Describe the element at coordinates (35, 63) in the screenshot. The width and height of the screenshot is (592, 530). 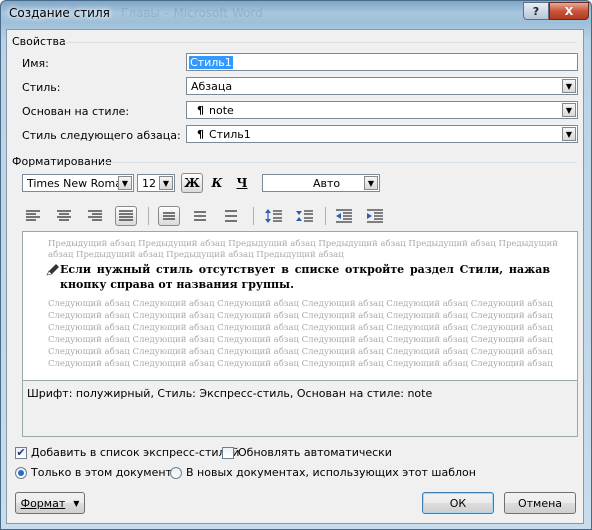
I see `name-label: Имя:` at that location.